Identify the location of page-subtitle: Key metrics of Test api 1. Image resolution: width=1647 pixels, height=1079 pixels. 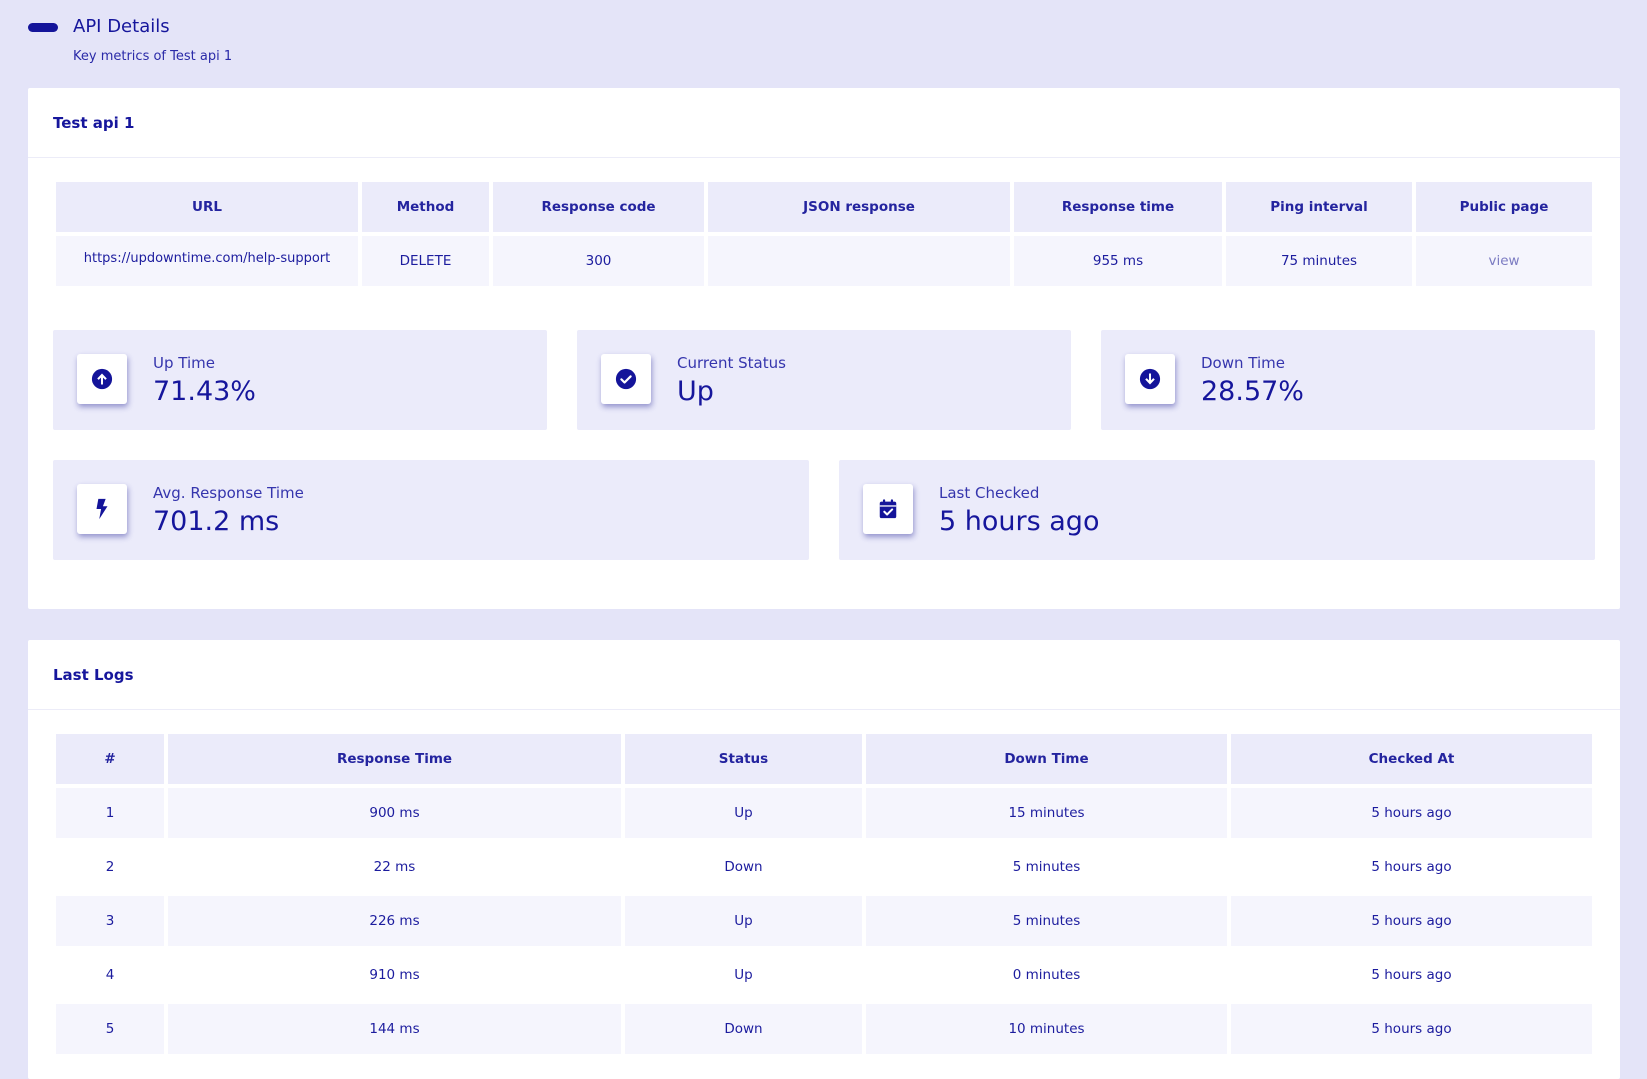
(153, 56).